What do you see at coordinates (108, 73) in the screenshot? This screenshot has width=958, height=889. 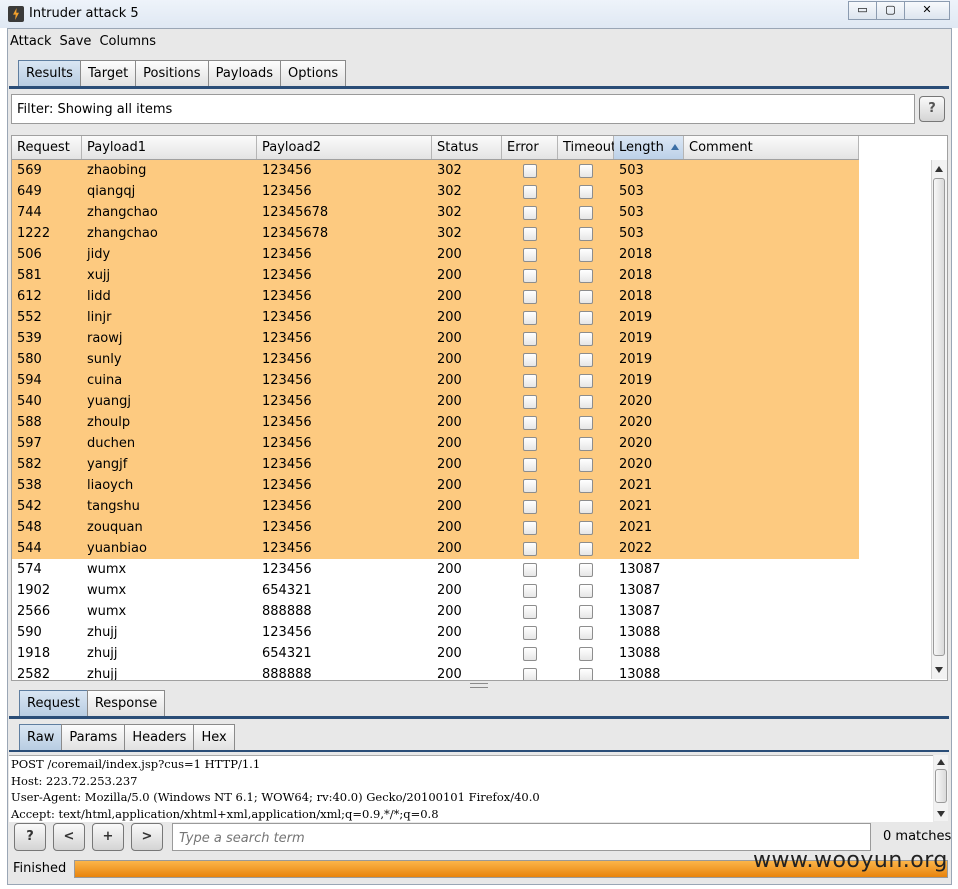 I see `tab-target: Target` at bounding box center [108, 73].